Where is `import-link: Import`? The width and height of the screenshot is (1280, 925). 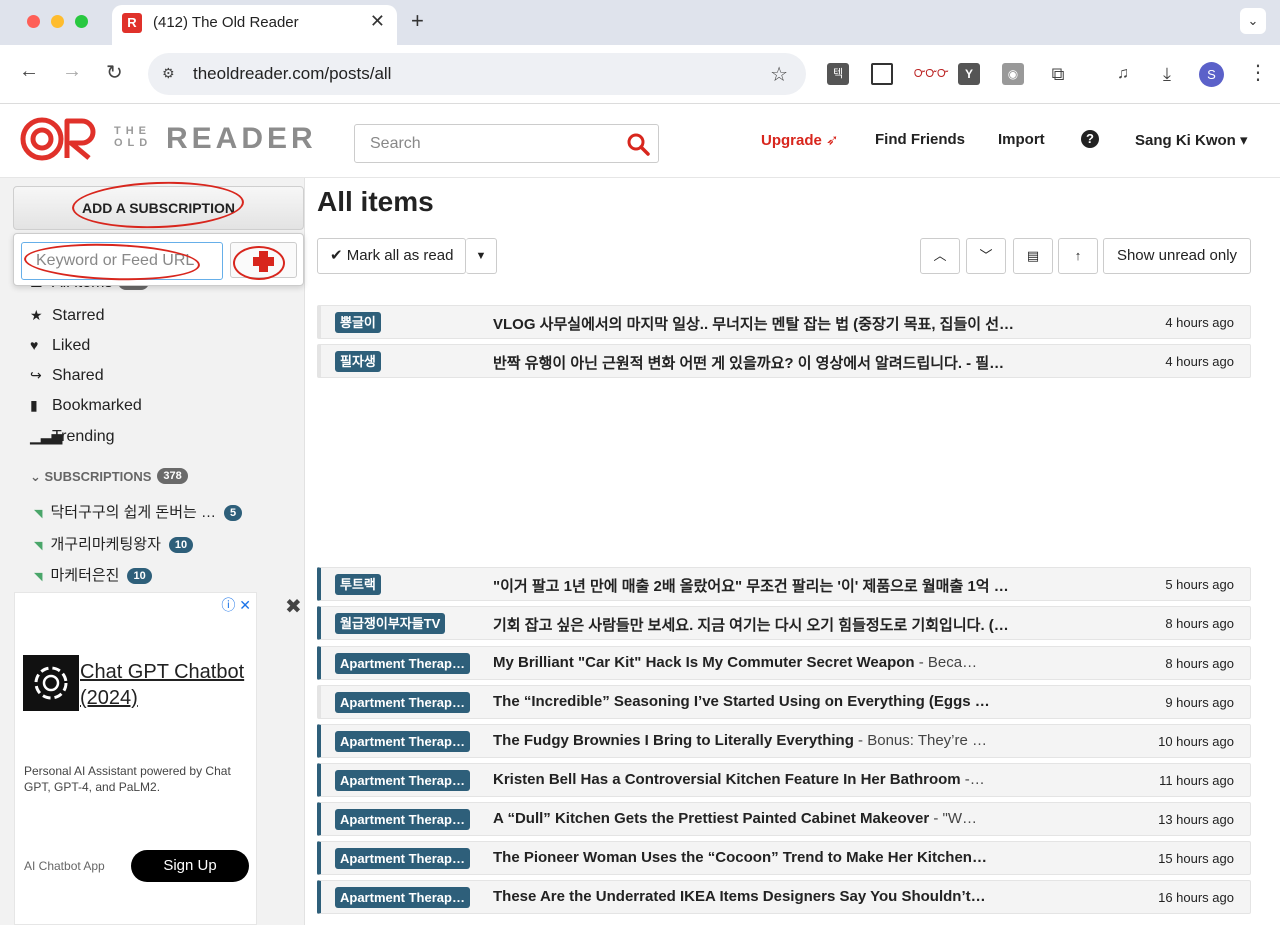 import-link: Import is located at coordinates (1021, 139).